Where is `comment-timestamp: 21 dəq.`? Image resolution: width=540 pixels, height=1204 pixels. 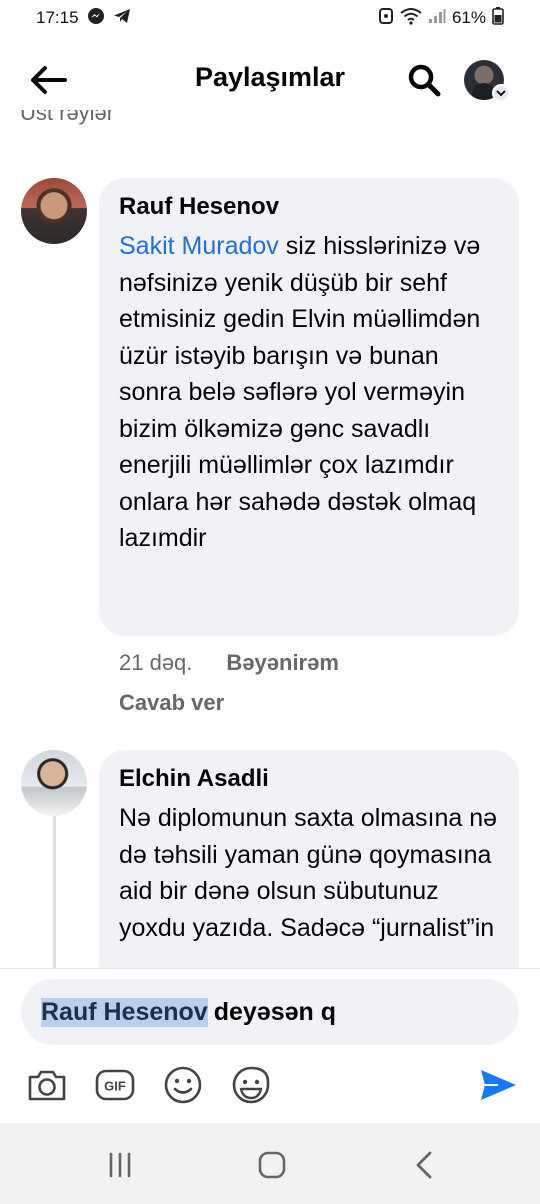 comment-timestamp: 21 dəq. is located at coordinates (156, 662).